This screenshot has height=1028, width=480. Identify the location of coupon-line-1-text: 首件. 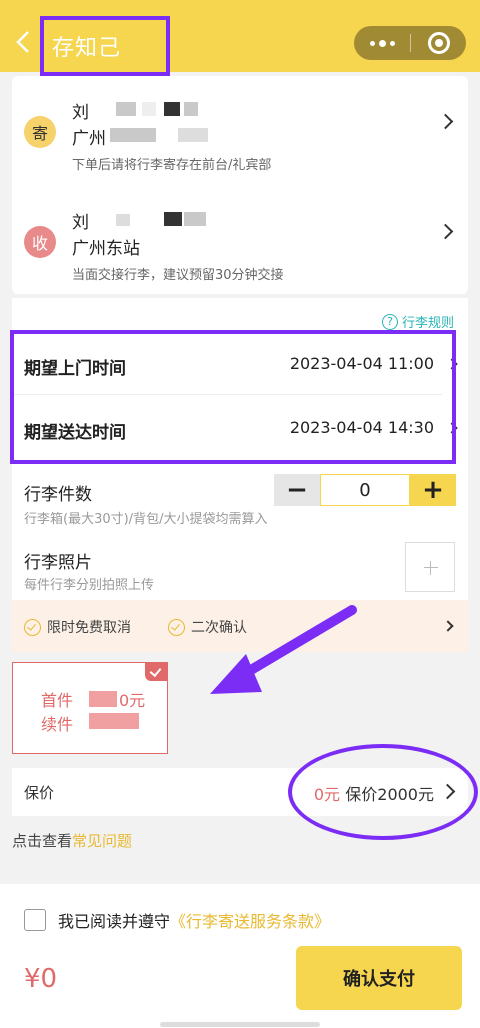
(57, 700).